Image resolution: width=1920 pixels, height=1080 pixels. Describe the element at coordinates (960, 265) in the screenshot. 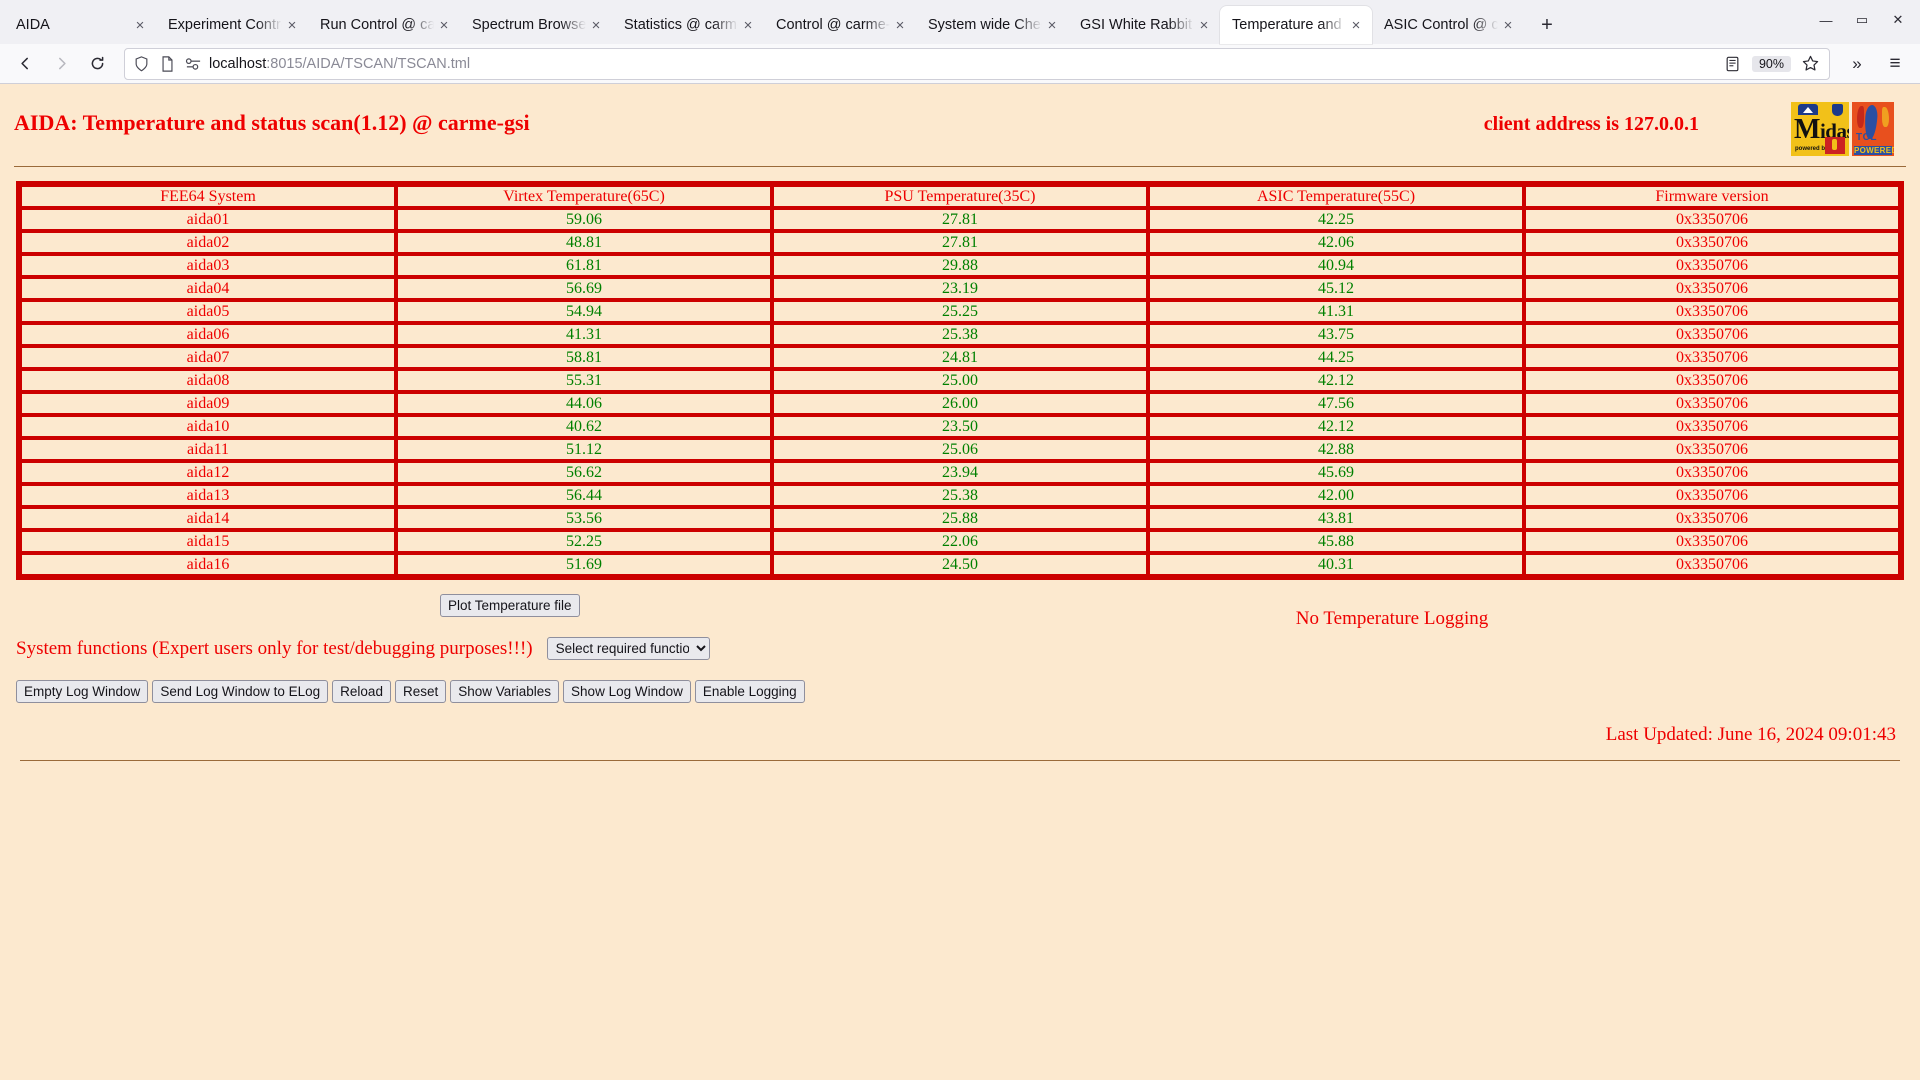

I see `cell-psu: 29.88` at that location.